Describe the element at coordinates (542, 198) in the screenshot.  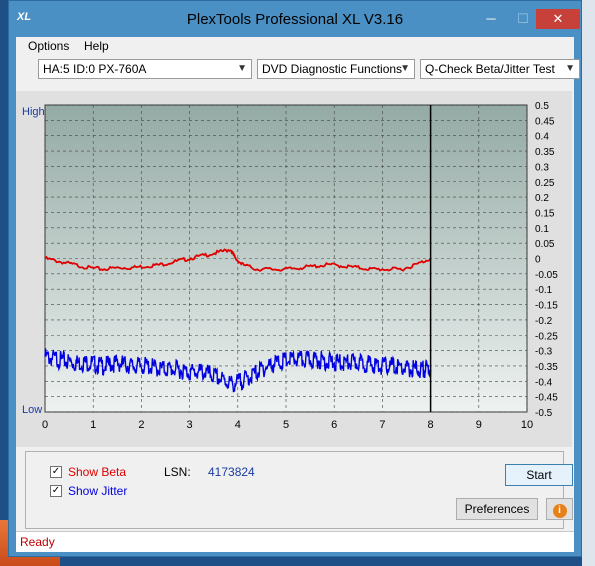
I see `y-tick-label: 0.2` at that location.